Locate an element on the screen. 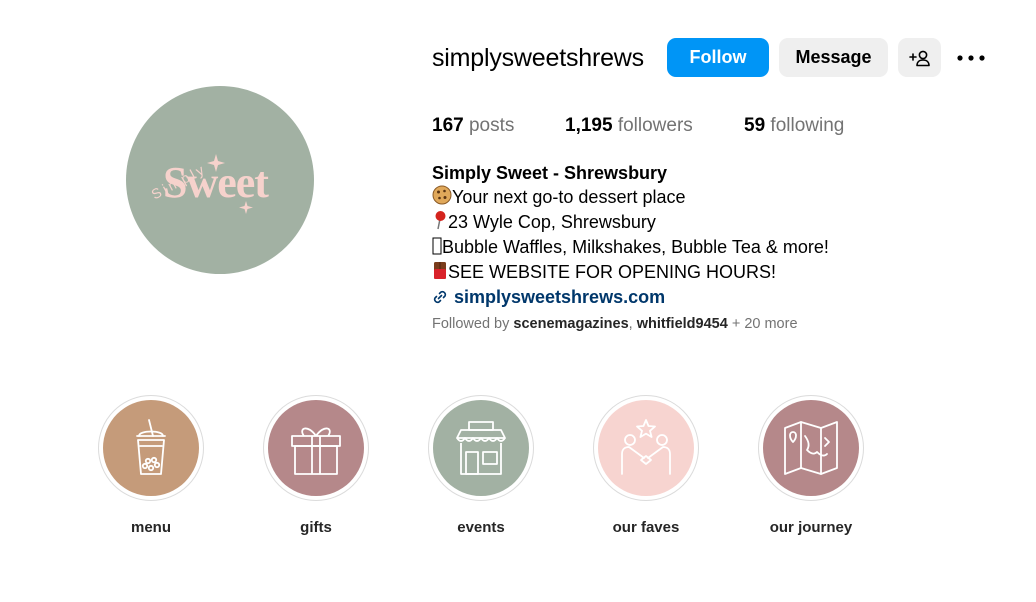 The width and height of the screenshot is (1036, 602). following-stat: 59 following is located at coordinates (794, 126).